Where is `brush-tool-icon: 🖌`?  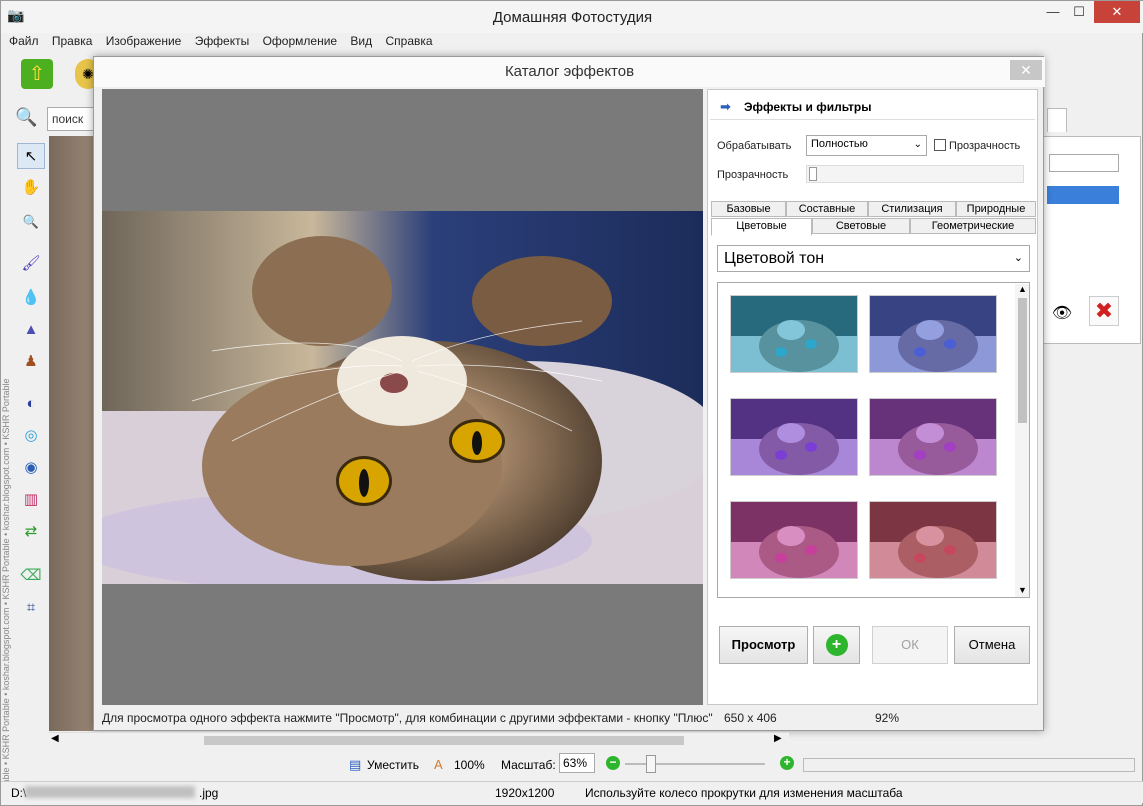 brush-tool-icon: 🖌 is located at coordinates (31, 264).